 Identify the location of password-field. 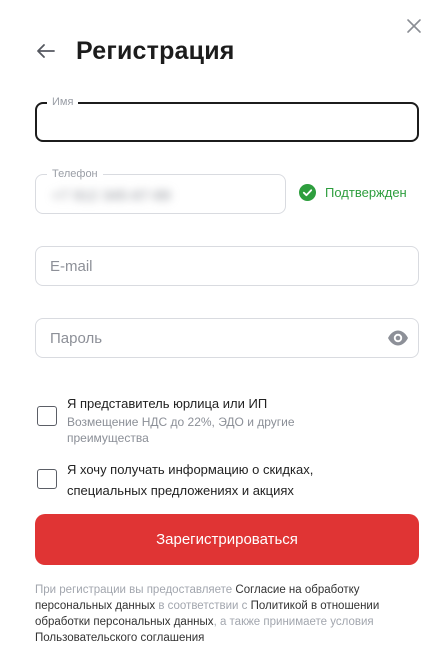
(227, 338).